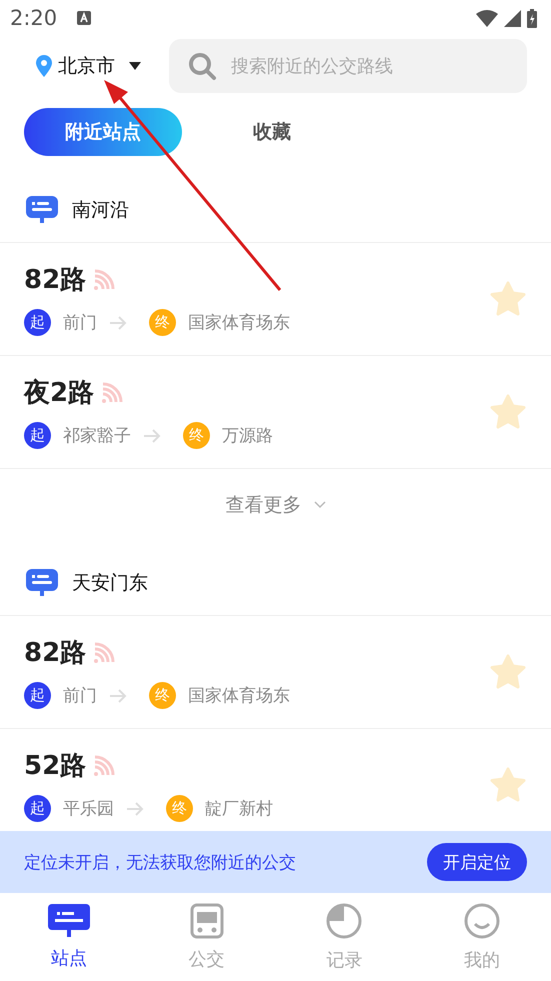 This screenshot has height=981, width=551. What do you see at coordinates (88, 809) in the screenshot?
I see `start-stop: 平乐园` at bounding box center [88, 809].